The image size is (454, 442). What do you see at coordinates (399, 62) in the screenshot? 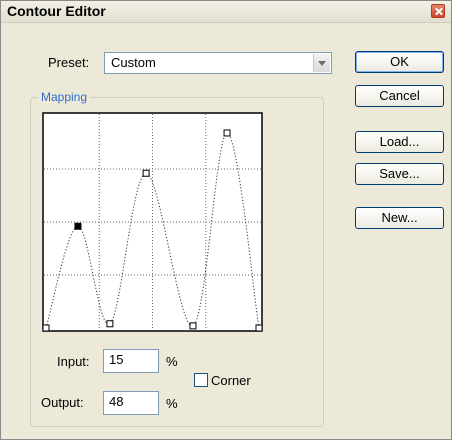
I see `ok-button: OK` at bounding box center [399, 62].